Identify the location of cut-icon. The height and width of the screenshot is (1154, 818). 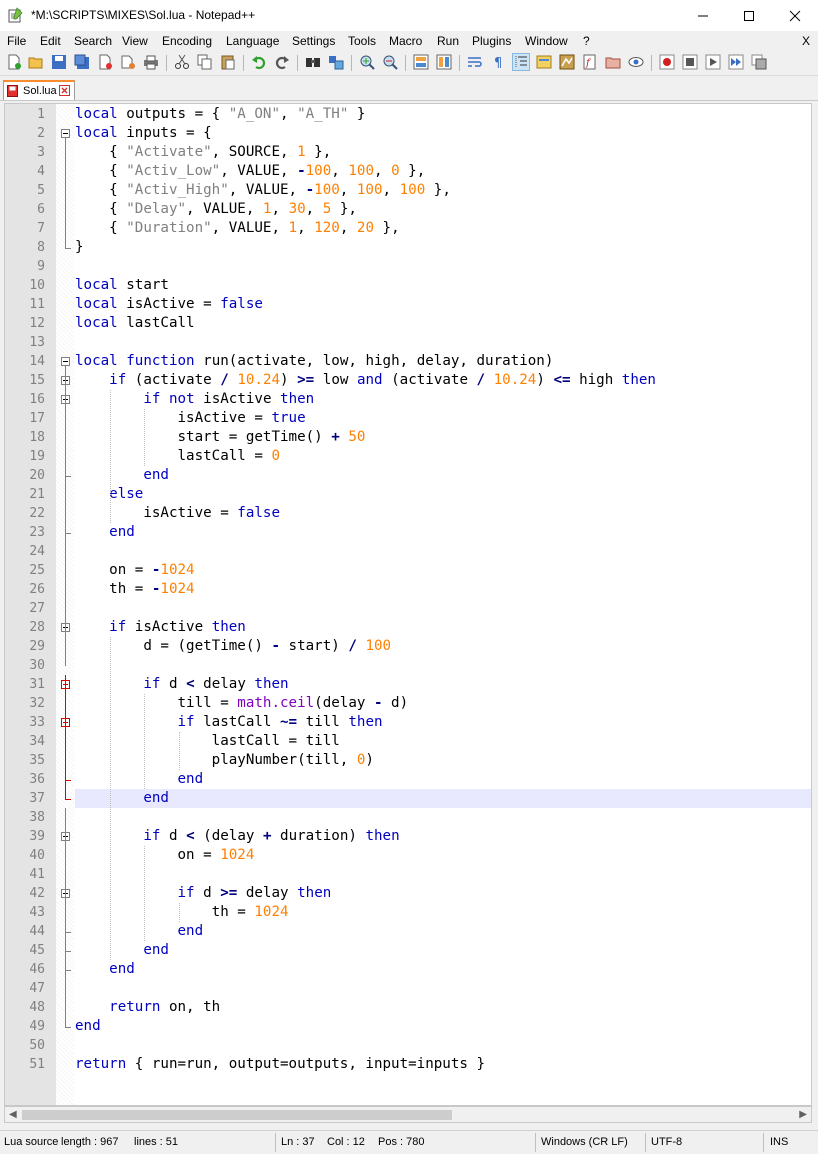
(182, 62).